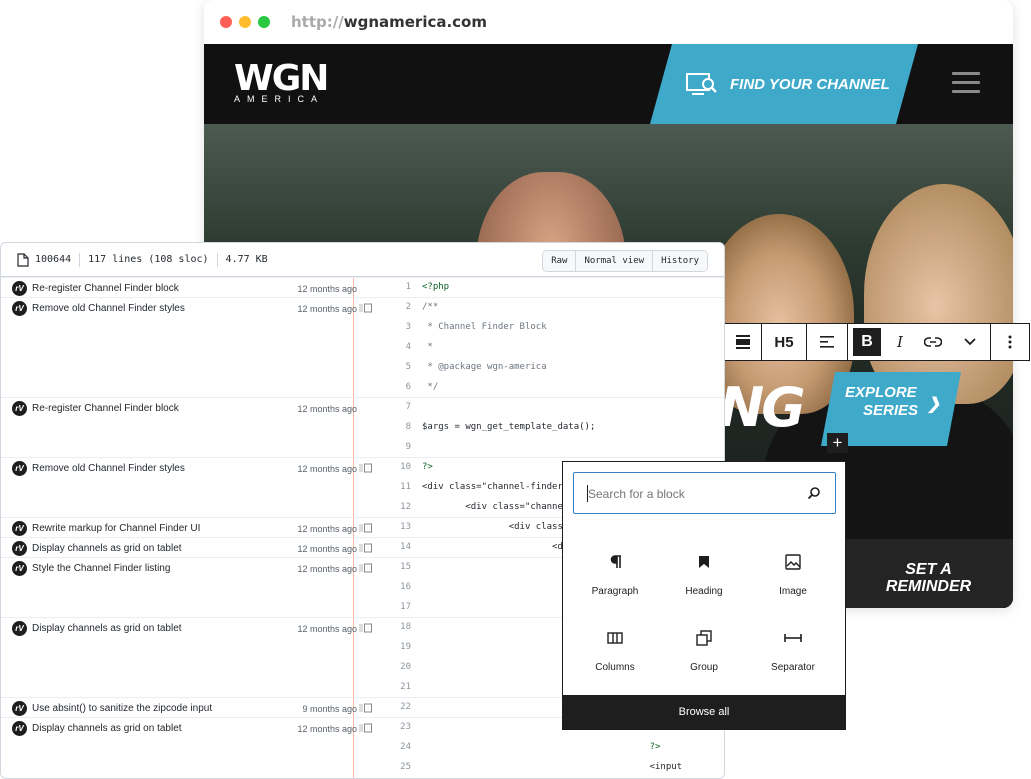 The width and height of the screenshot is (1031, 779). Describe the element at coordinates (743, 342) in the screenshot. I see `align-full-icon` at that location.